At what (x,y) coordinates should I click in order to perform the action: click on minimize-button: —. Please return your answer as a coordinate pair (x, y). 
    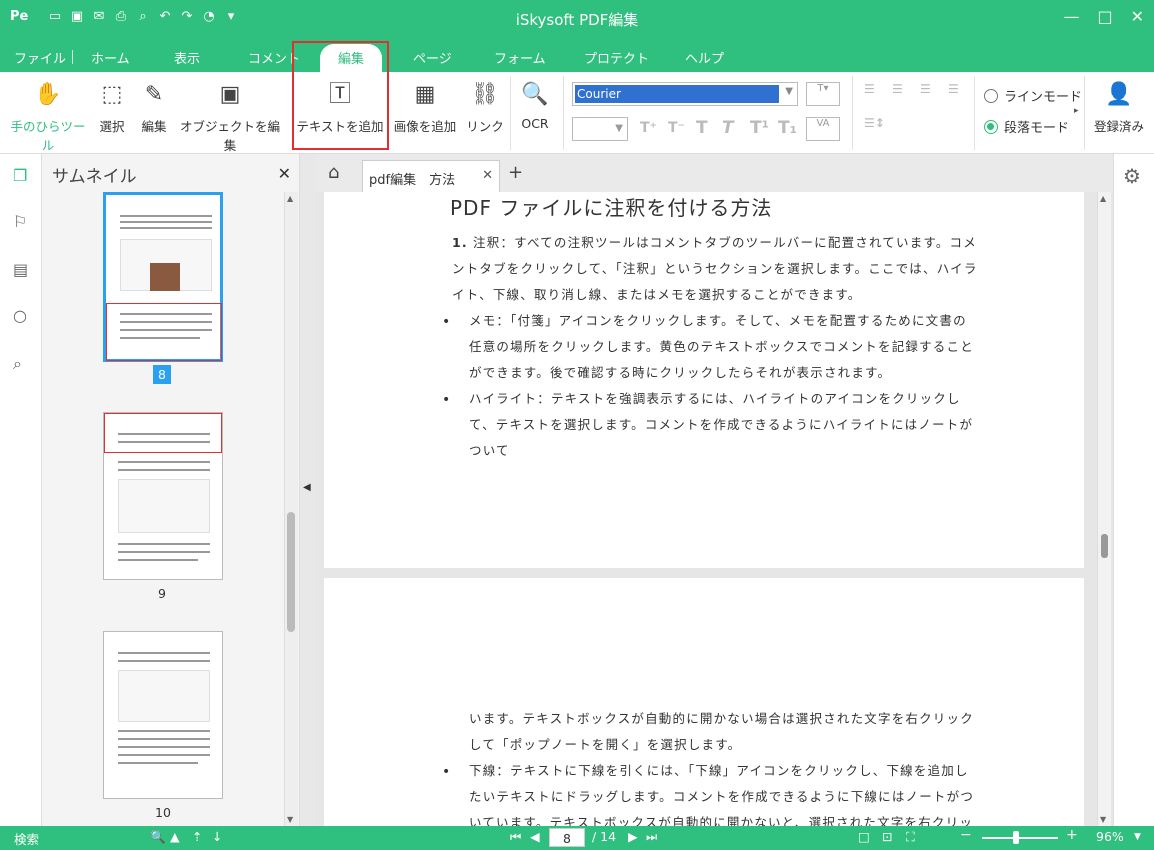
    Looking at the image, I should click on (1071, 16).